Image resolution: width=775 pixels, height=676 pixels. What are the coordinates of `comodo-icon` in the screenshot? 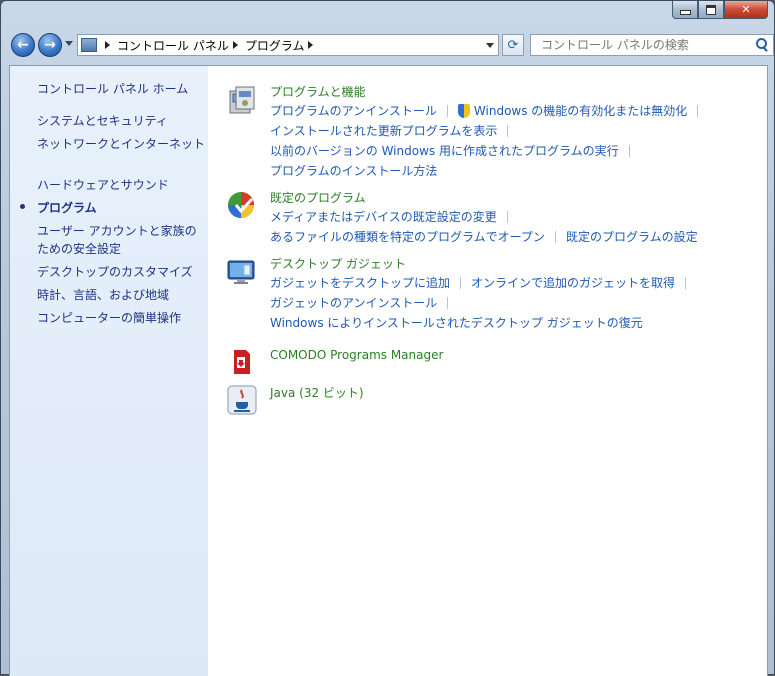 It's located at (242, 362).